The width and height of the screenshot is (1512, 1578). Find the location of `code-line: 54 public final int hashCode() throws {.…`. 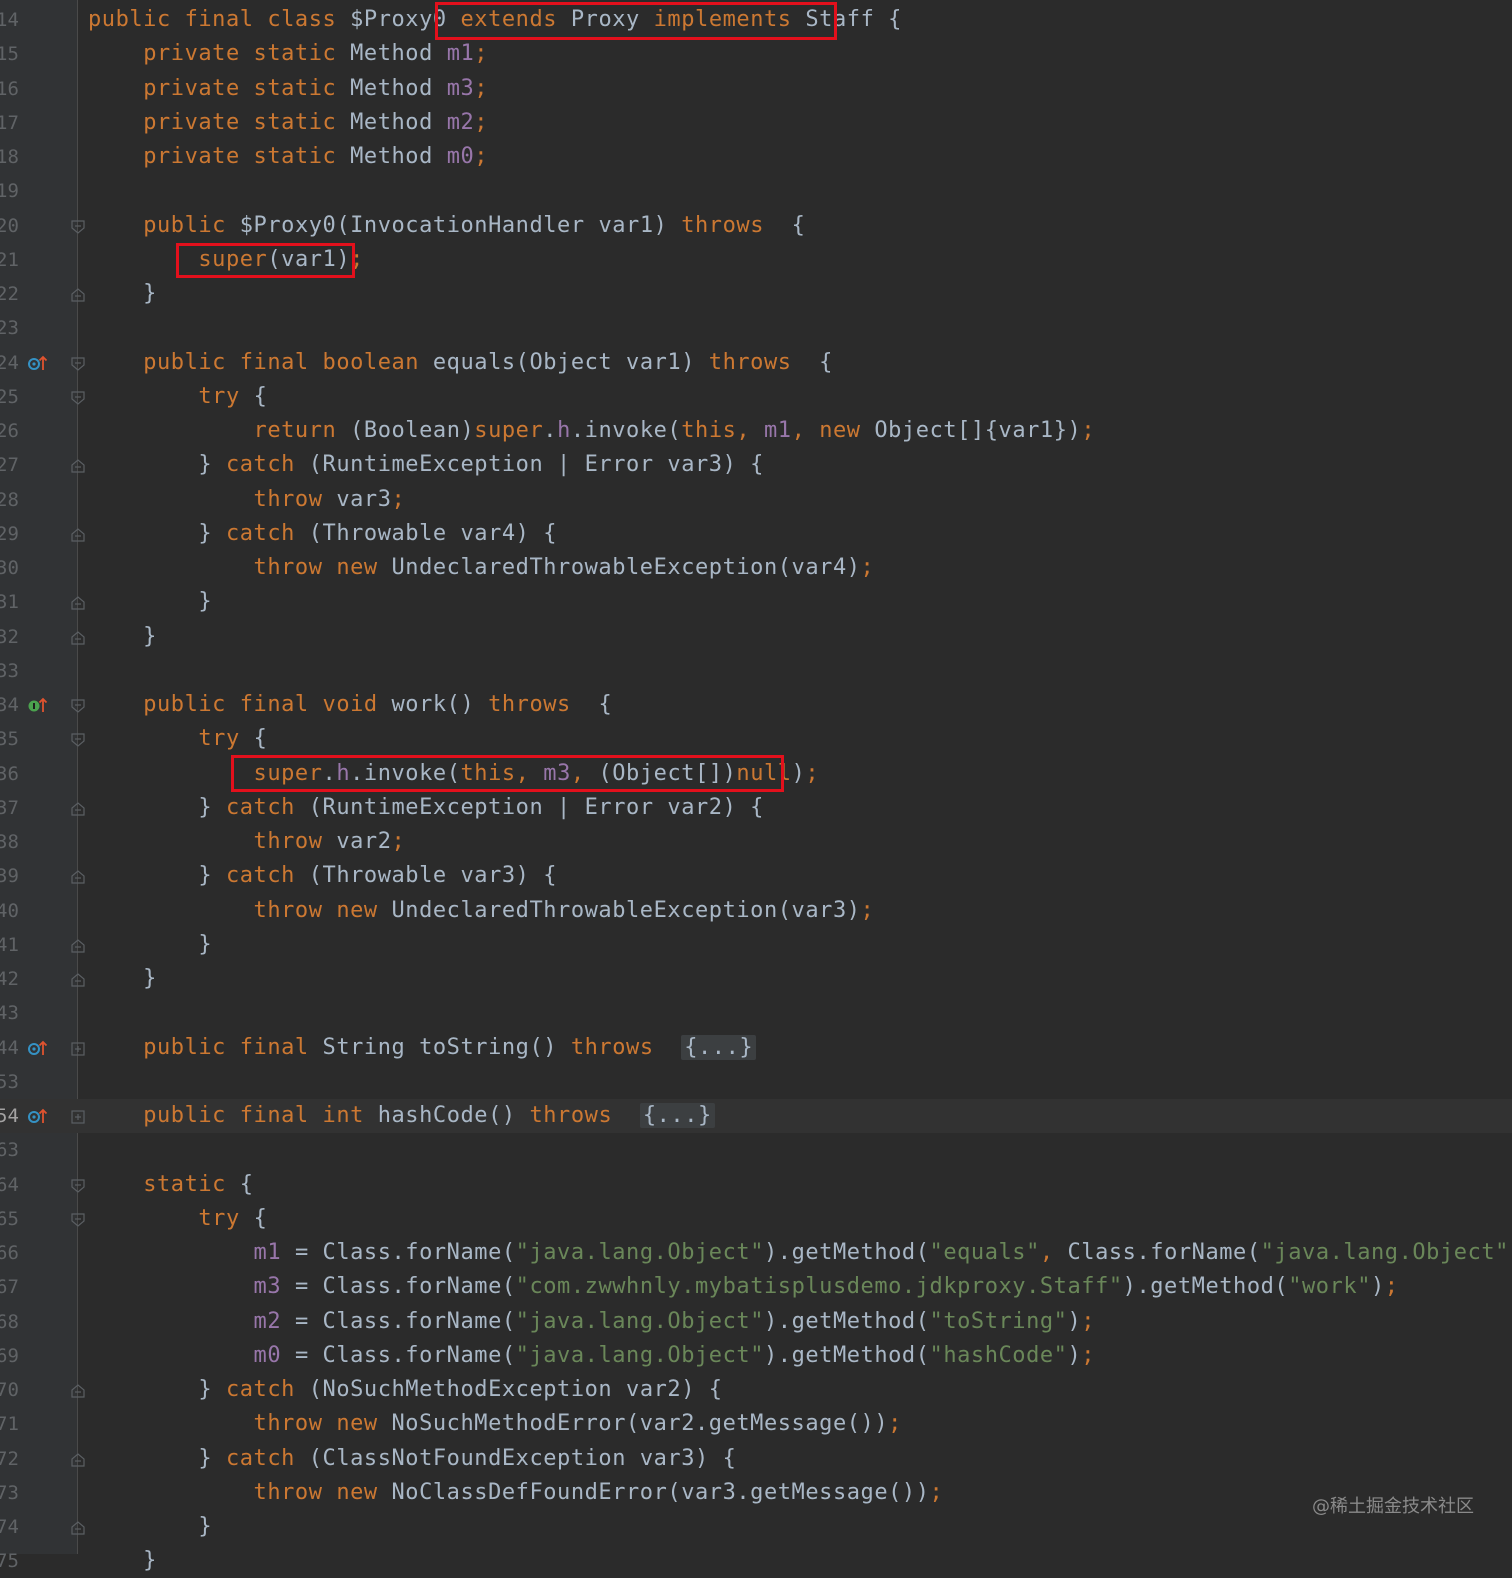

code-line: 54 public final int hashCode() throws {.… is located at coordinates (756, 1116).